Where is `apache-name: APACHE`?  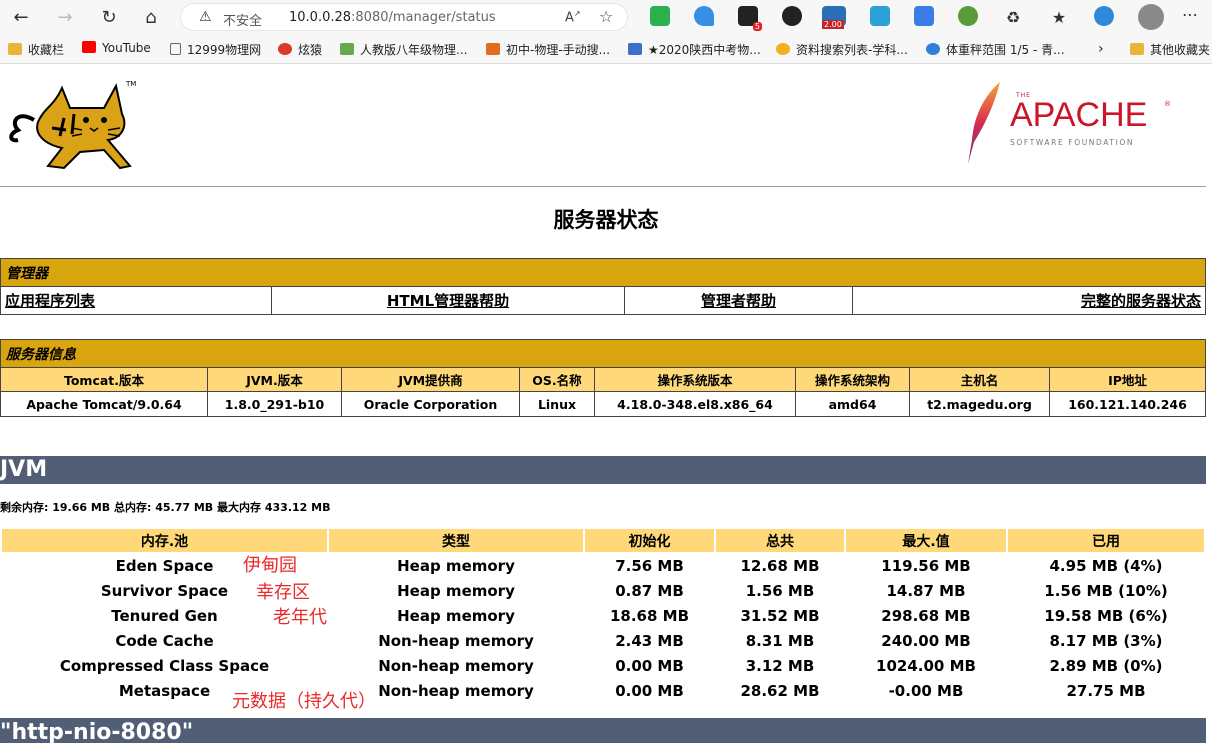 apache-name: APACHE is located at coordinates (1079, 115).